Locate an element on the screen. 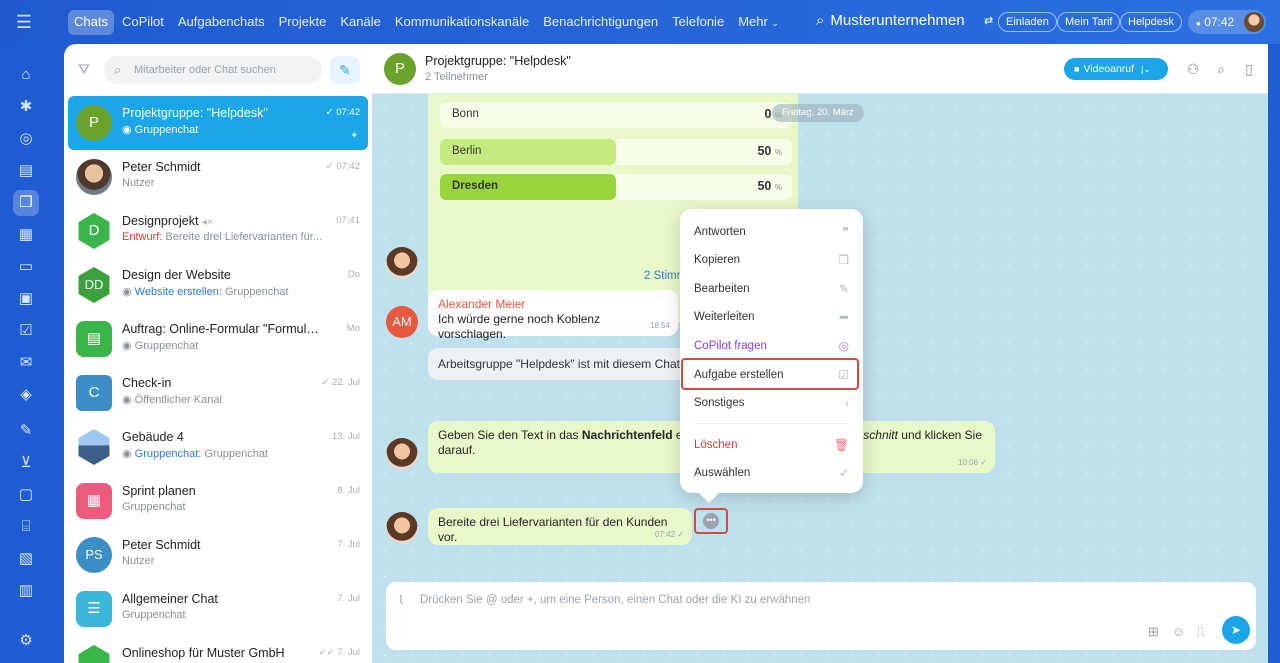 The height and width of the screenshot is (663, 1280). search-input: ⌕ Mitarbeiter oder Chat suchen is located at coordinates (213, 70).